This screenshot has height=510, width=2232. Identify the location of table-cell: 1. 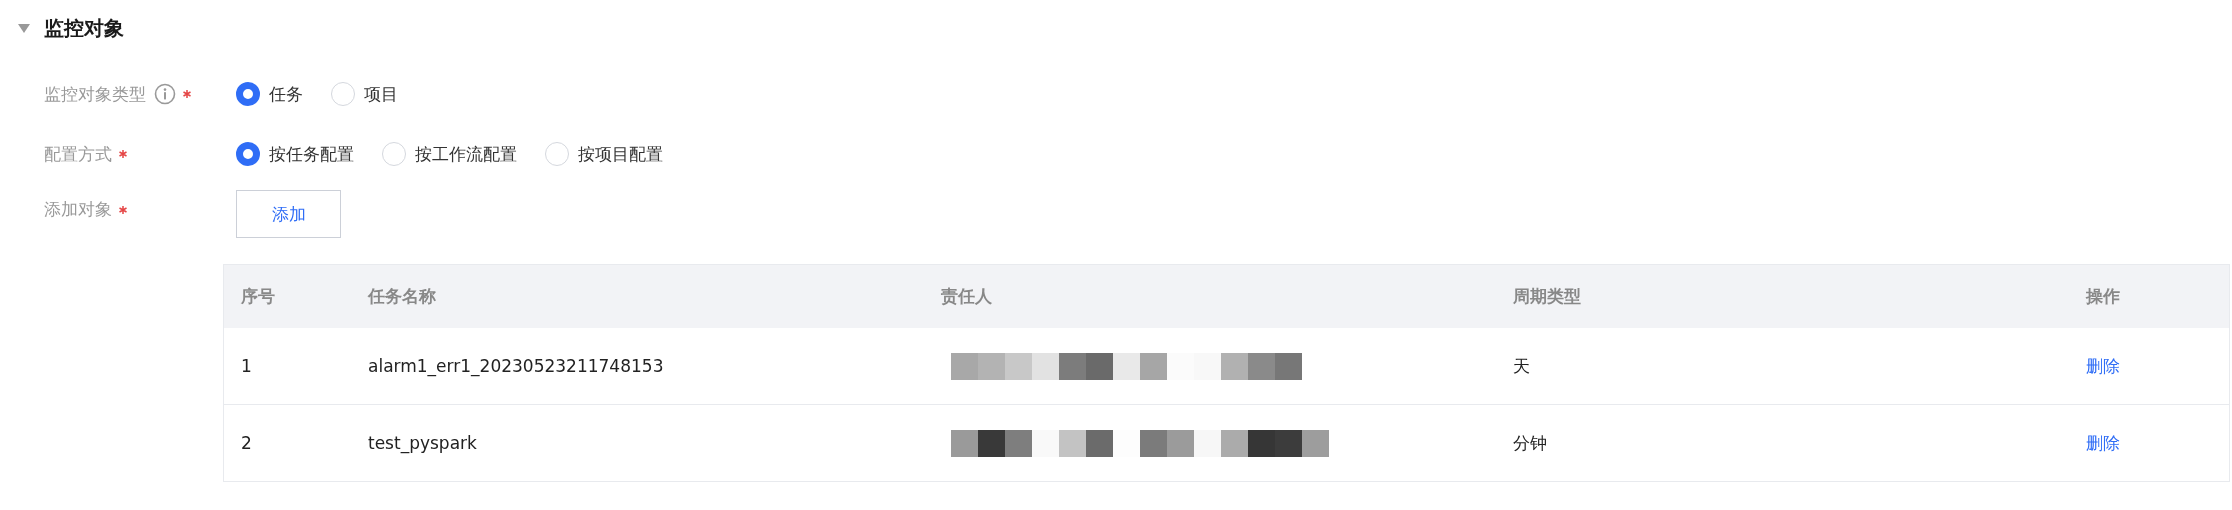
(246, 366).